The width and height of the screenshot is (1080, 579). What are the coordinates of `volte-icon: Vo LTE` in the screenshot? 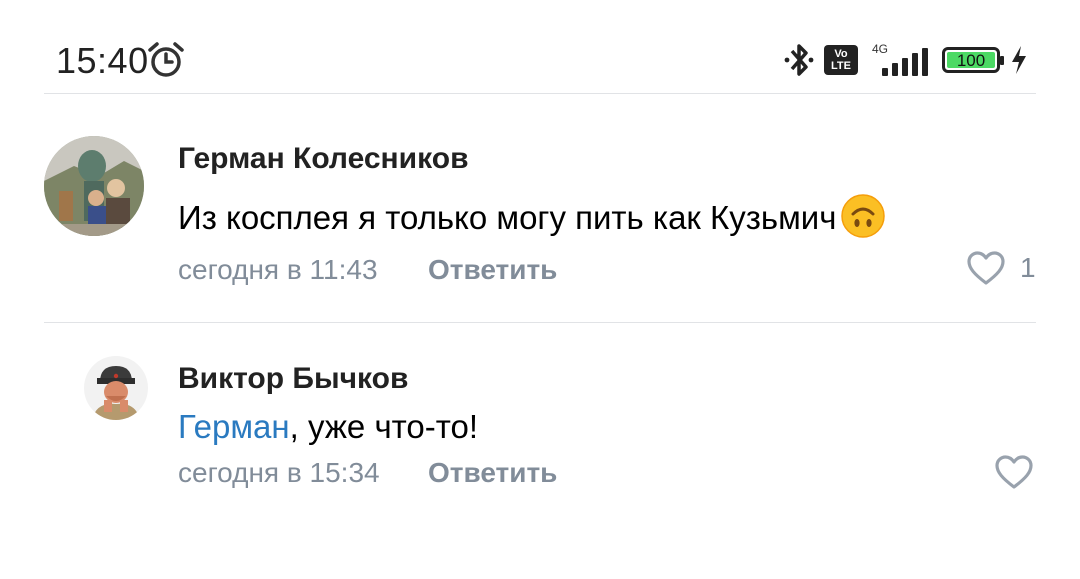 It's located at (841, 60).